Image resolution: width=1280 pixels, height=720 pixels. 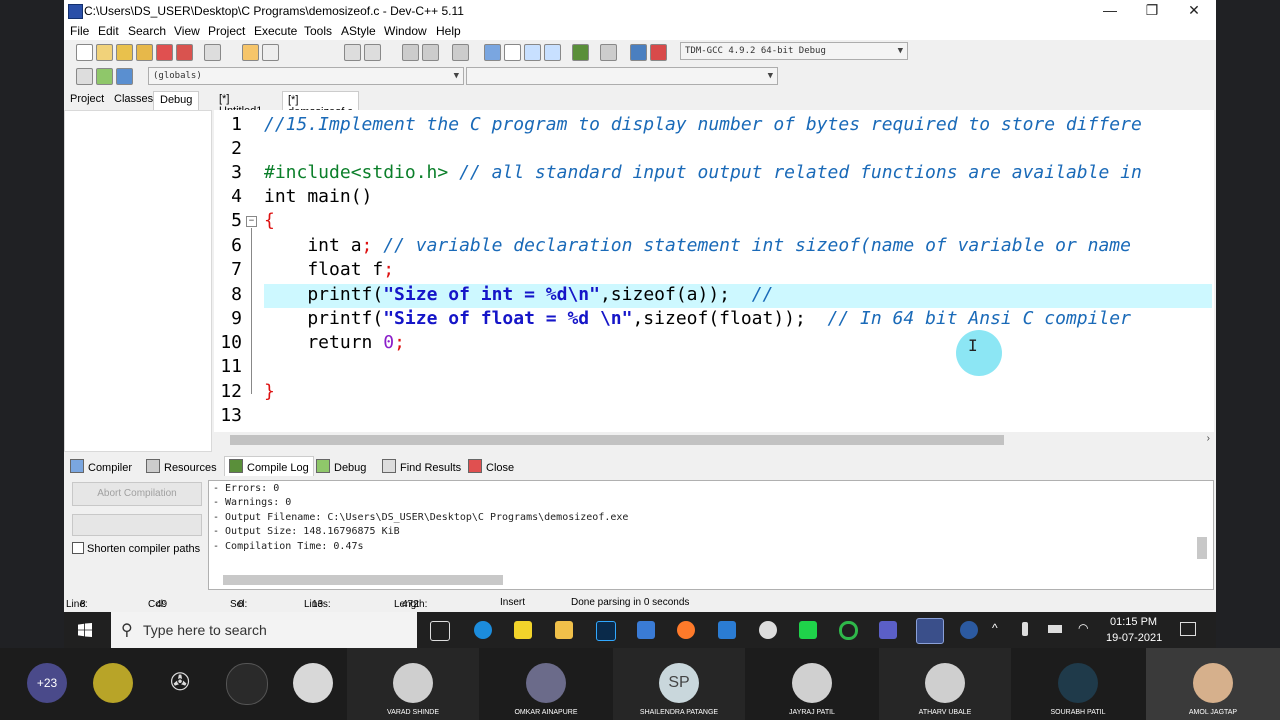 I want to click on notification-icon, so click(x=1188, y=629).